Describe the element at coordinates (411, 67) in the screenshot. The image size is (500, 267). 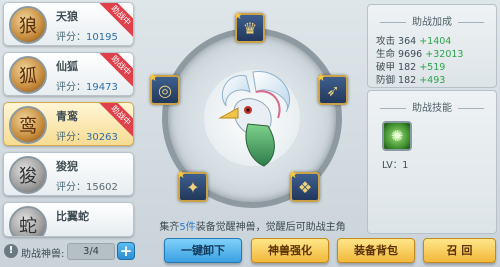
I see `stat-row-pierce: 破甲 182 +519` at that location.